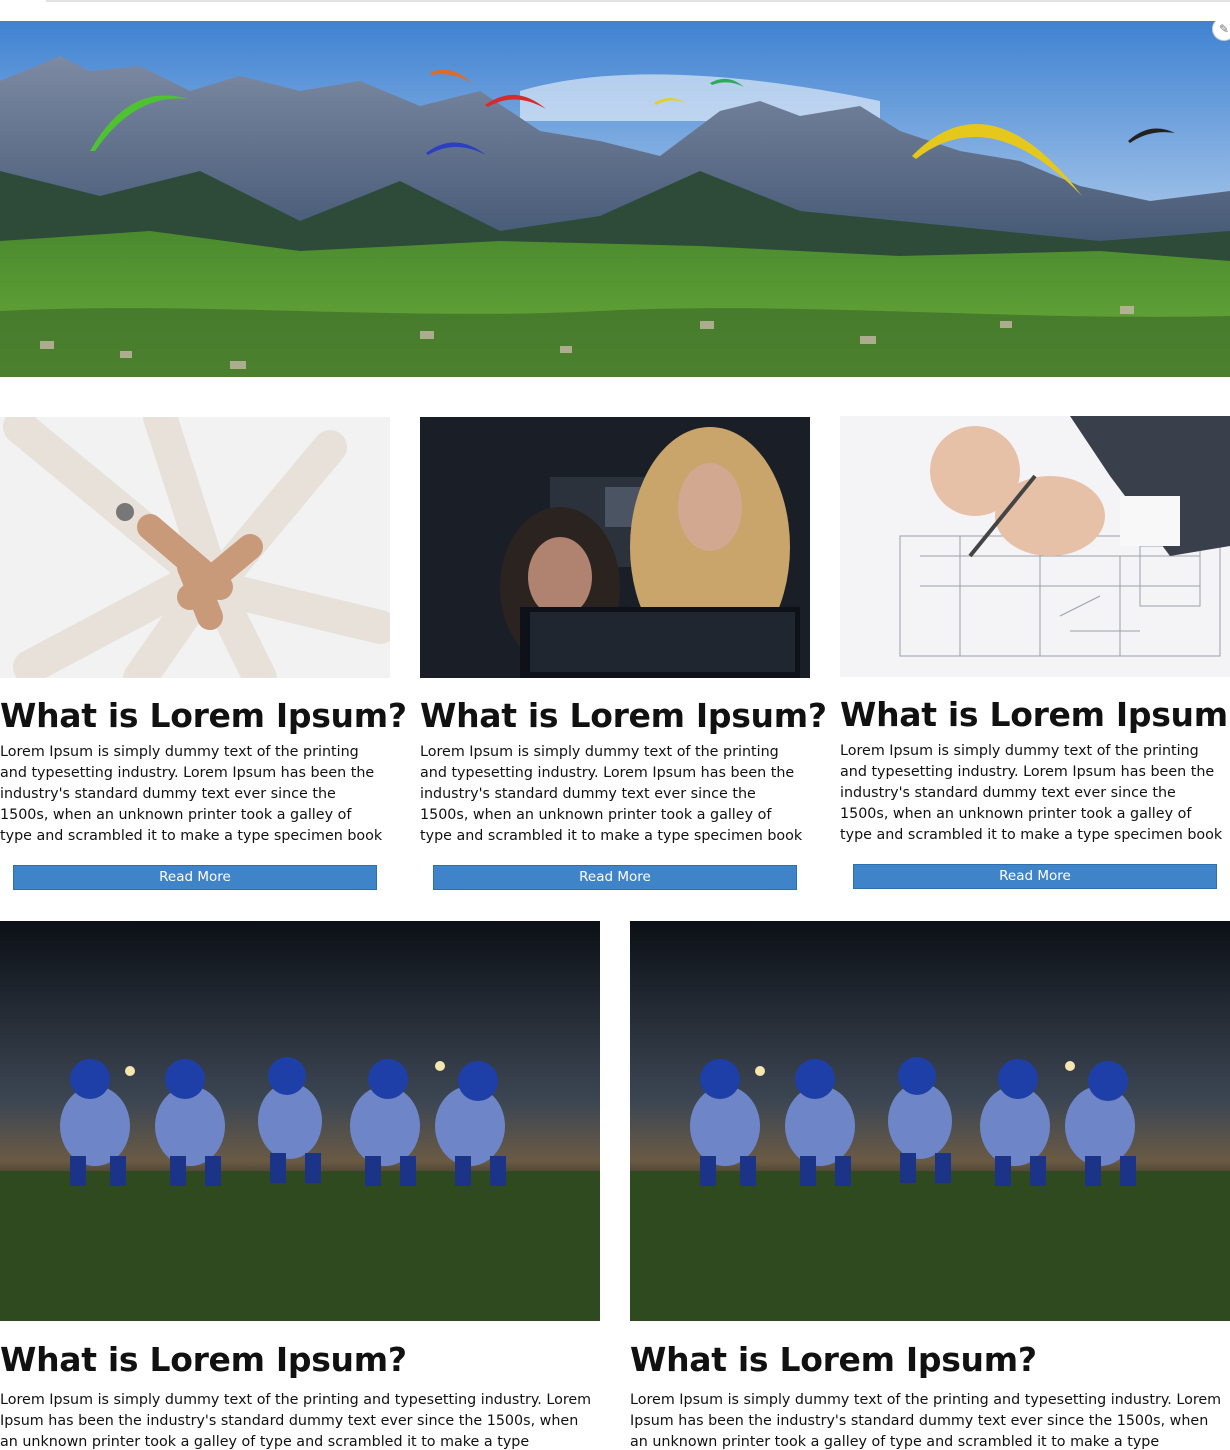 Image resolution: width=1230 pixels, height=1450 pixels. I want to click on top-divider, so click(638, 1).